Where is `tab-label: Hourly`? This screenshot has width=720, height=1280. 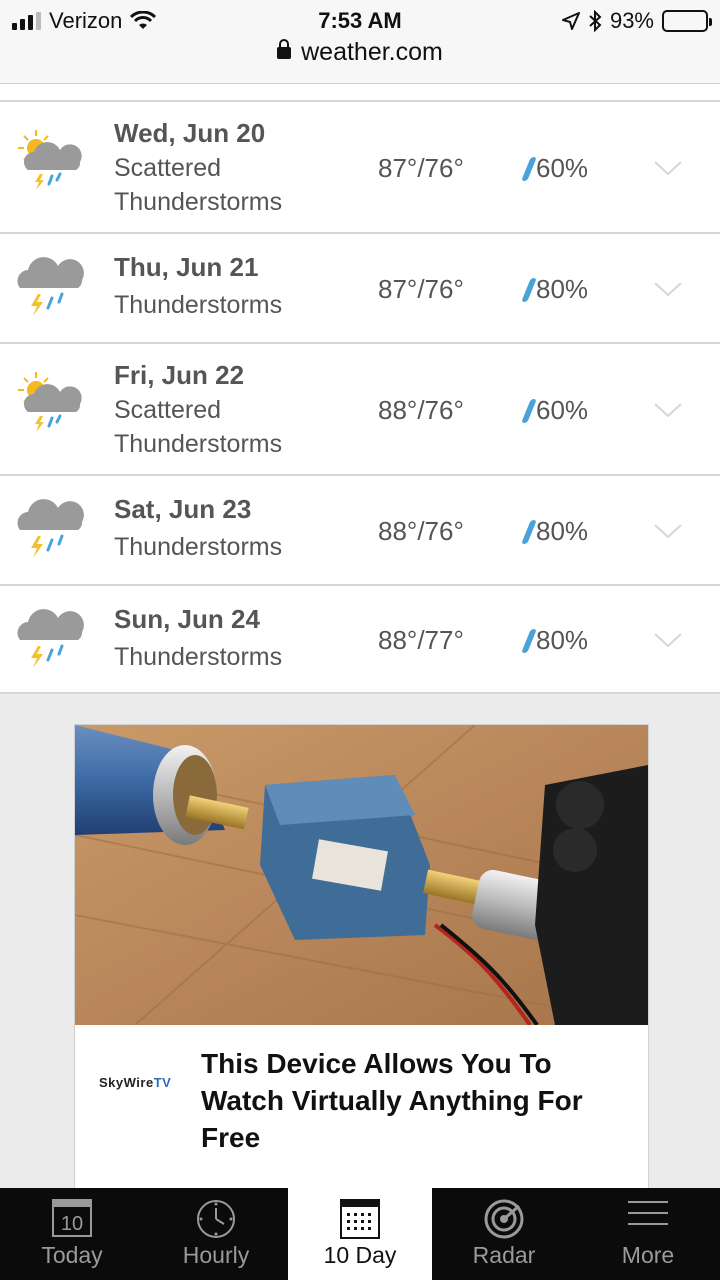 tab-label: Hourly is located at coordinates (216, 1255).